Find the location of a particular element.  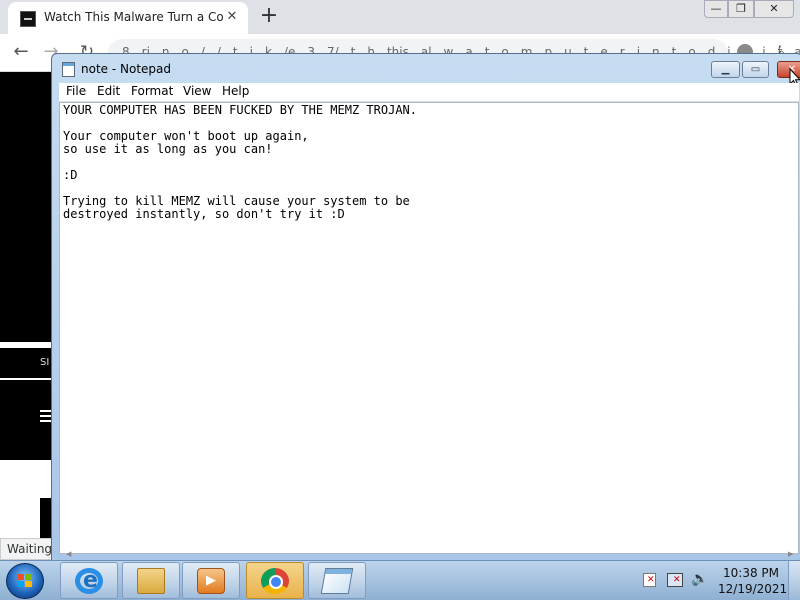

chrome-minimize-button: — is located at coordinates (716, 9).